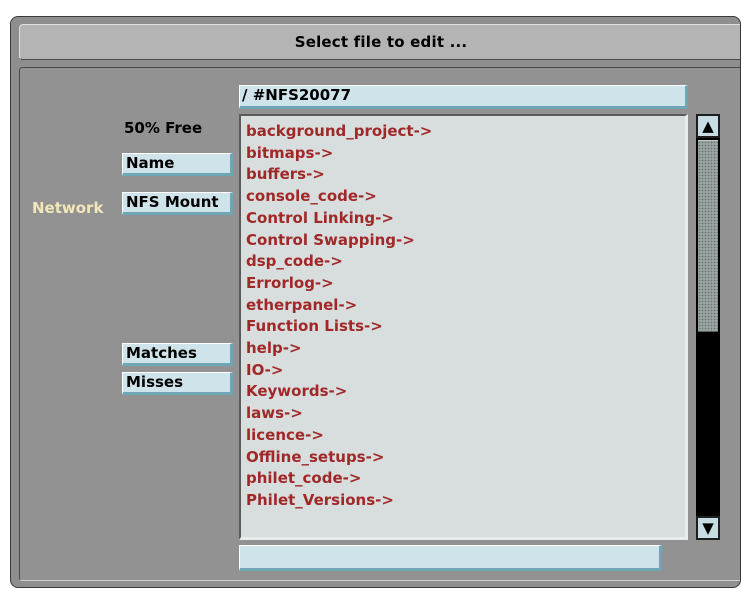 This screenshot has height=589, width=742. What do you see at coordinates (463, 306) in the screenshot?
I see `file-list-item: etherpanel->` at bounding box center [463, 306].